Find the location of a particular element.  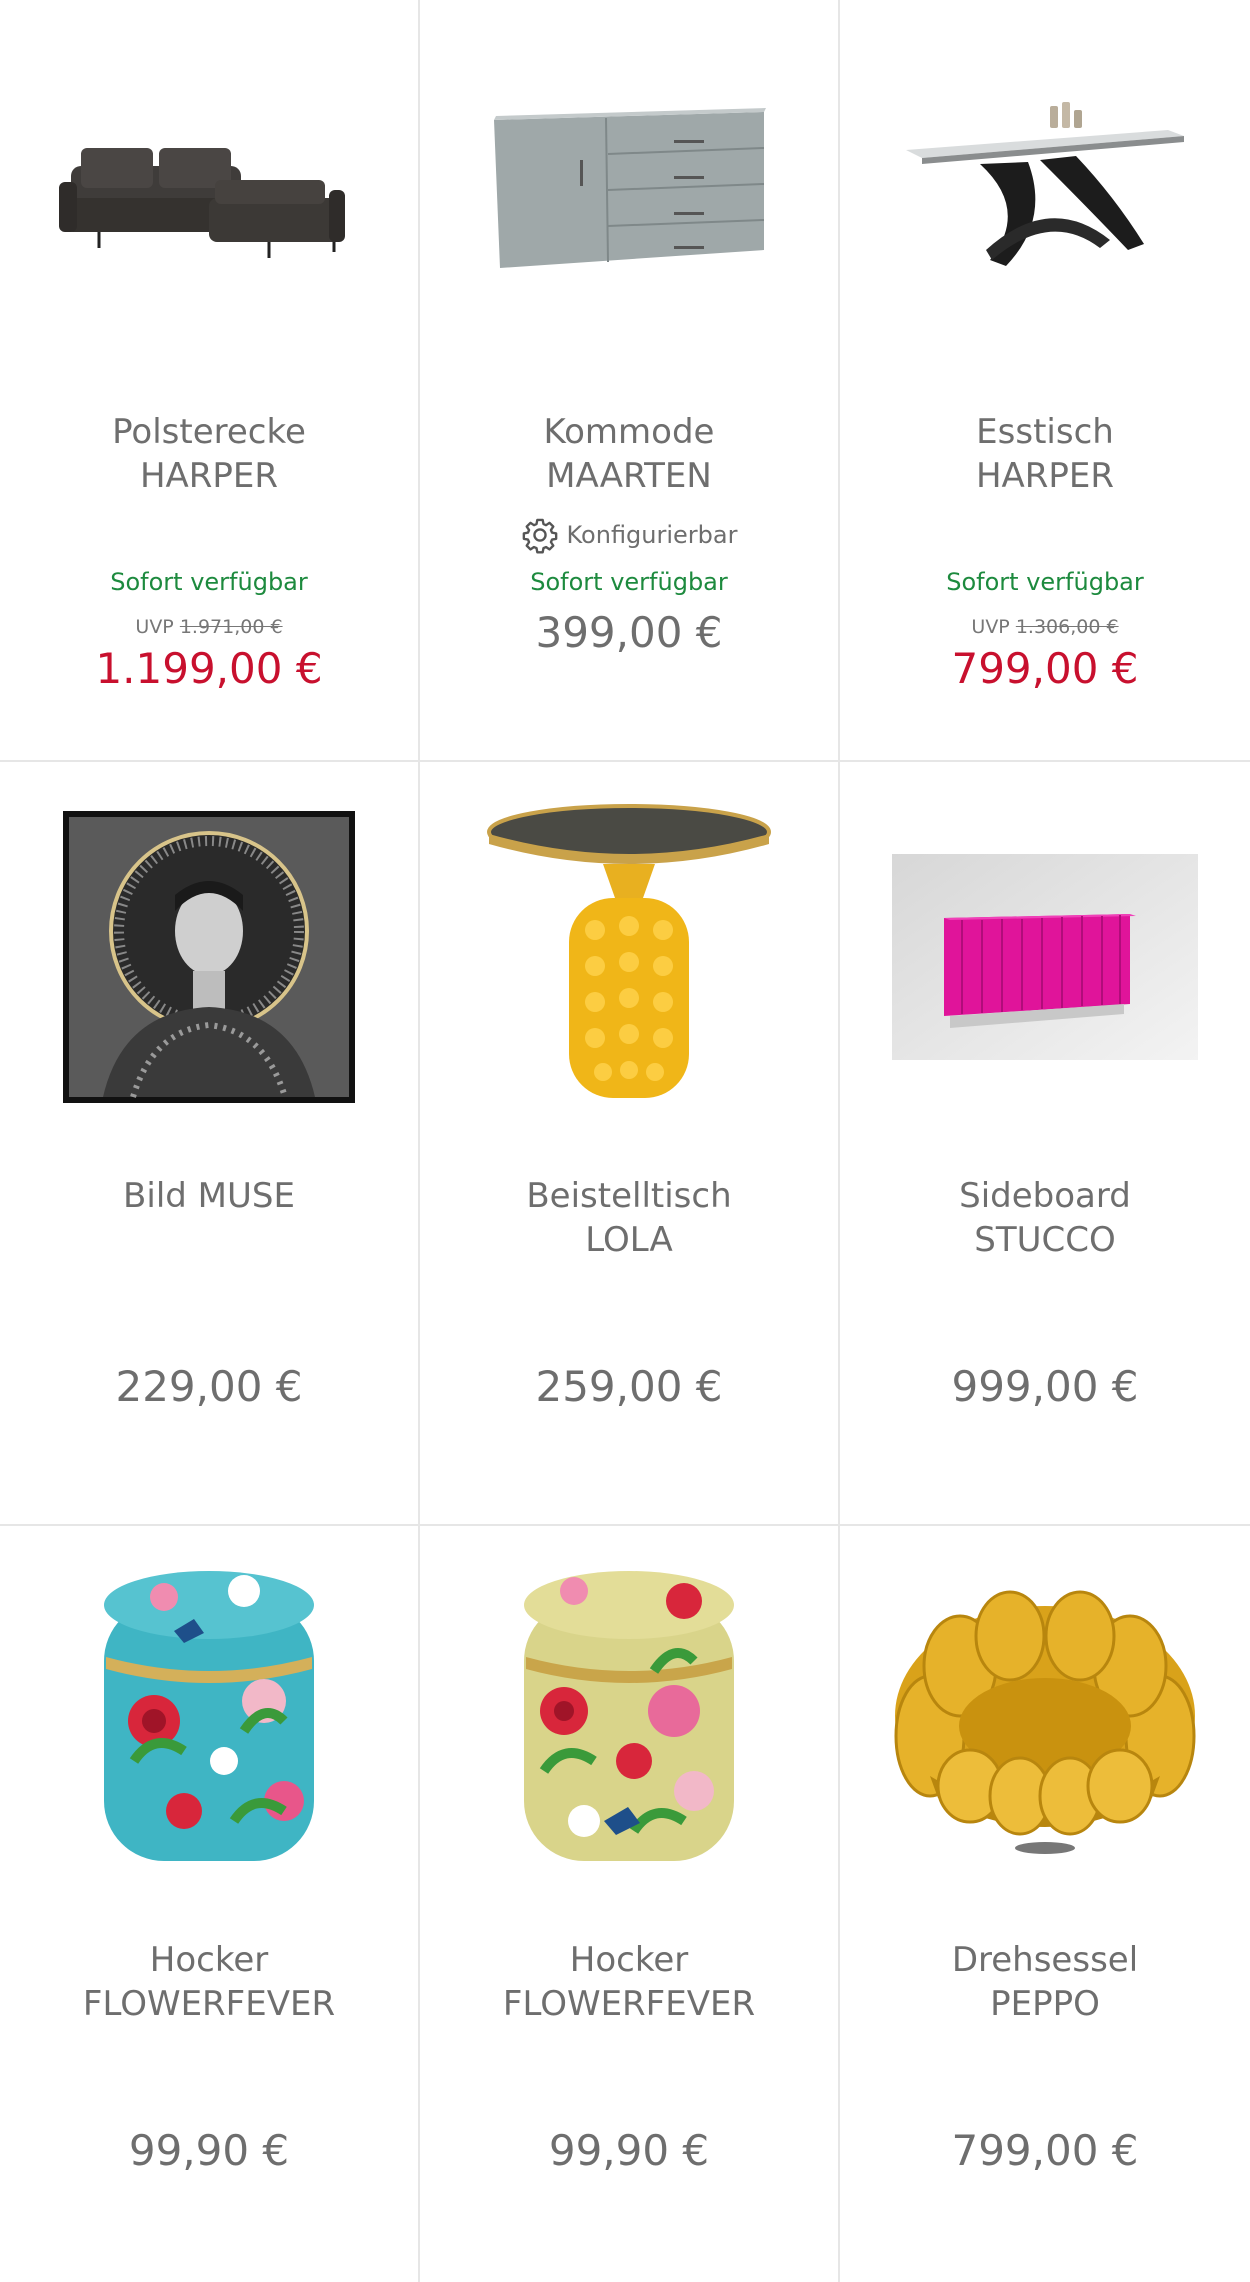

product-title-line-2: STUCCO is located at coordinates (1045, 1240).